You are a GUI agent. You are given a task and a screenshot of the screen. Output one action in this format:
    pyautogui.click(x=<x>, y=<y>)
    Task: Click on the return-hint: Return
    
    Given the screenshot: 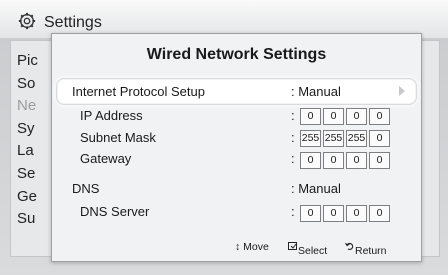 What is the action you would take?
    pyautogui.click(x=366, y=249)
    